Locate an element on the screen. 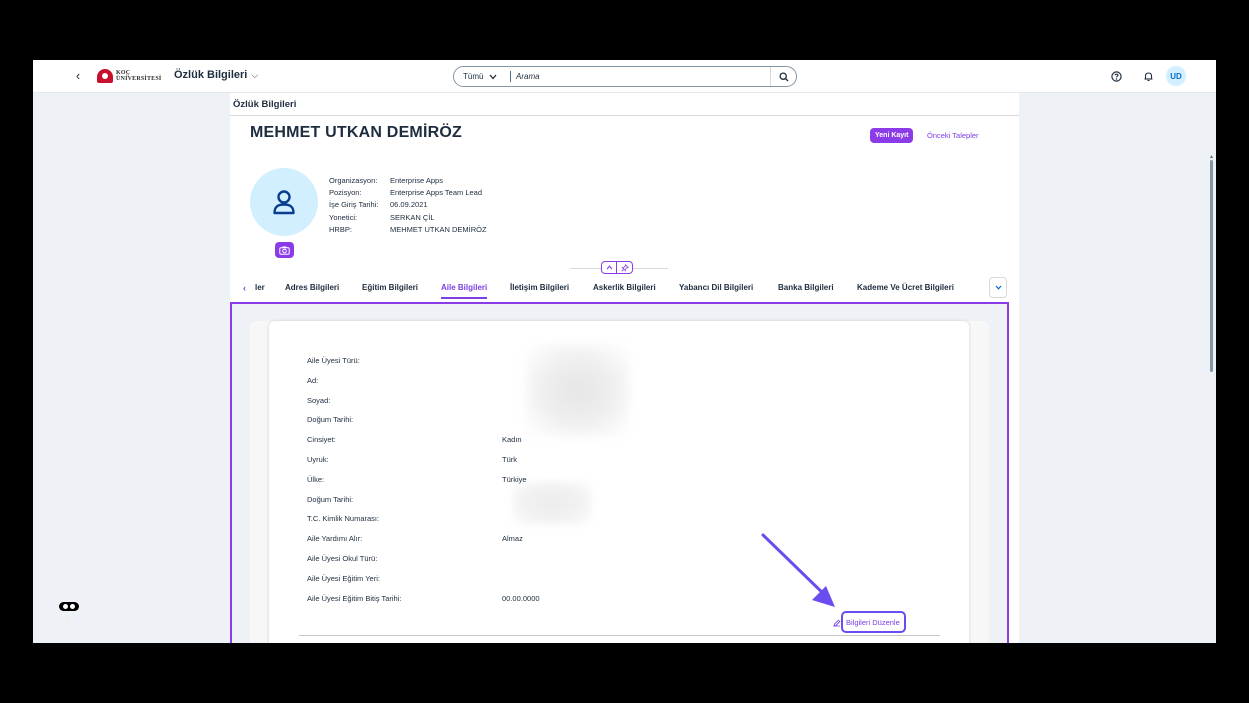 Image resolution: width=1249 pixels, height=703 pixels. chevron-down-icon: ⌵ is located at coordinates (255, 74).